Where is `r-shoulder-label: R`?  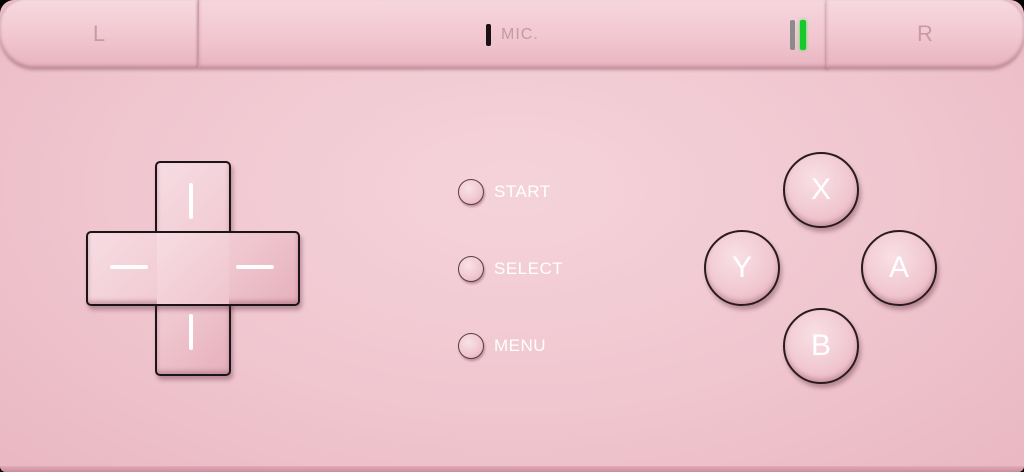 r-shoulder-label: R is located at coordinates (925, 33).